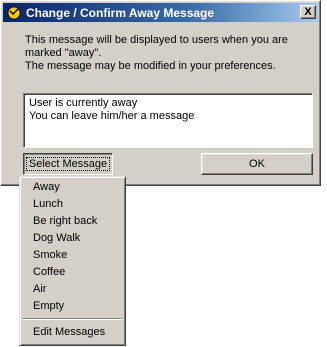  I want to click on select-message-label: Select Message, so click(68, 164).